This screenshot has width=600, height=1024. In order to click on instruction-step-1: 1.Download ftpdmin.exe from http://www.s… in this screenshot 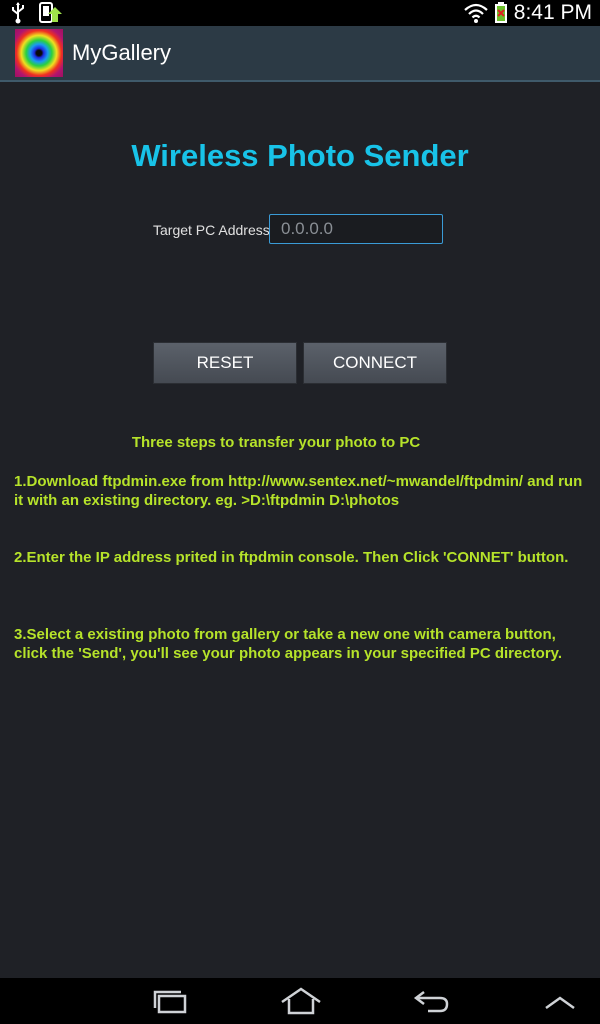, I will do `click(298, 491)`.